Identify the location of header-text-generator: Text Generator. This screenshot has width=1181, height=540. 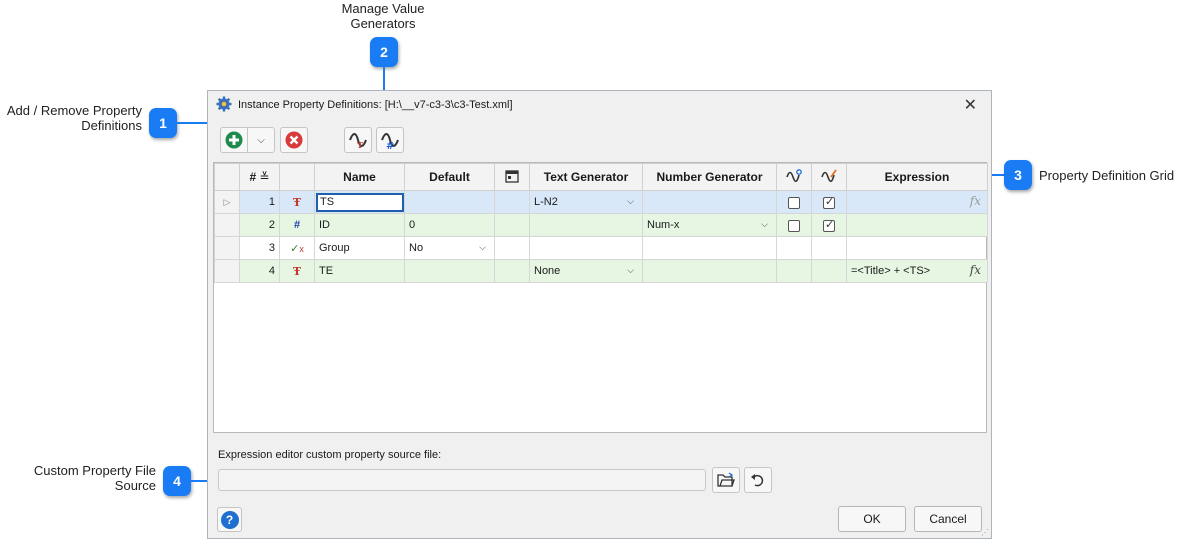
(586, 177).